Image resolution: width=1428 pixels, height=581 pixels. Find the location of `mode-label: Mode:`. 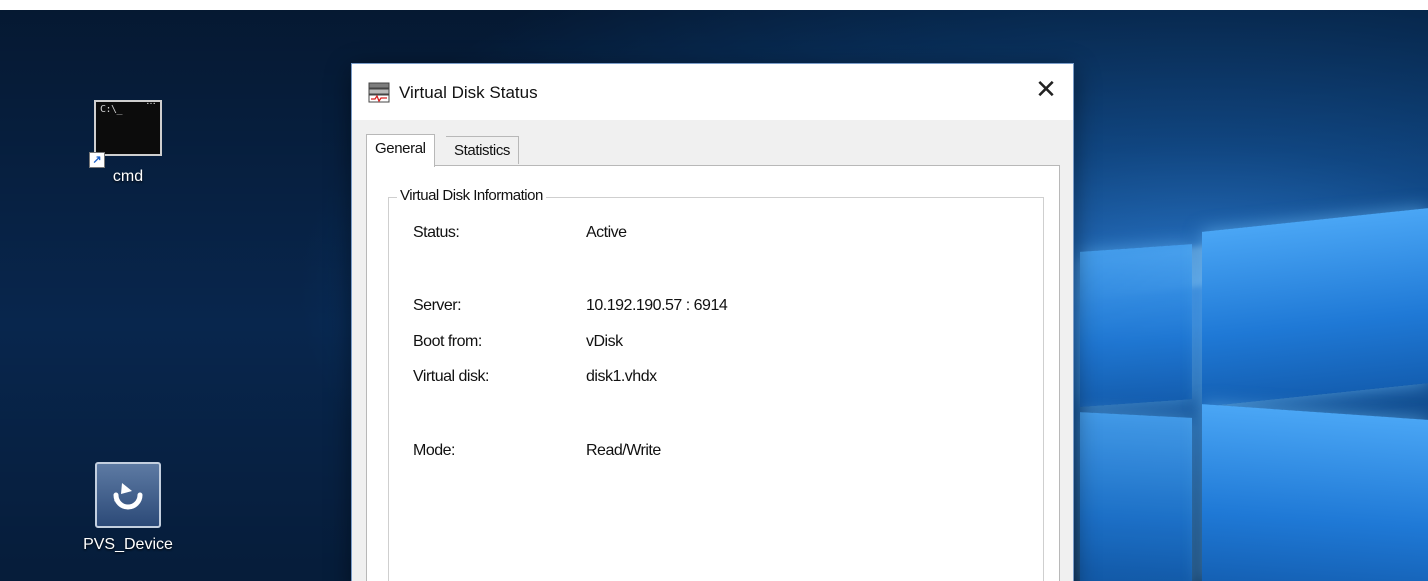

mode-label: Mode: is located at coordinates (434, 450).